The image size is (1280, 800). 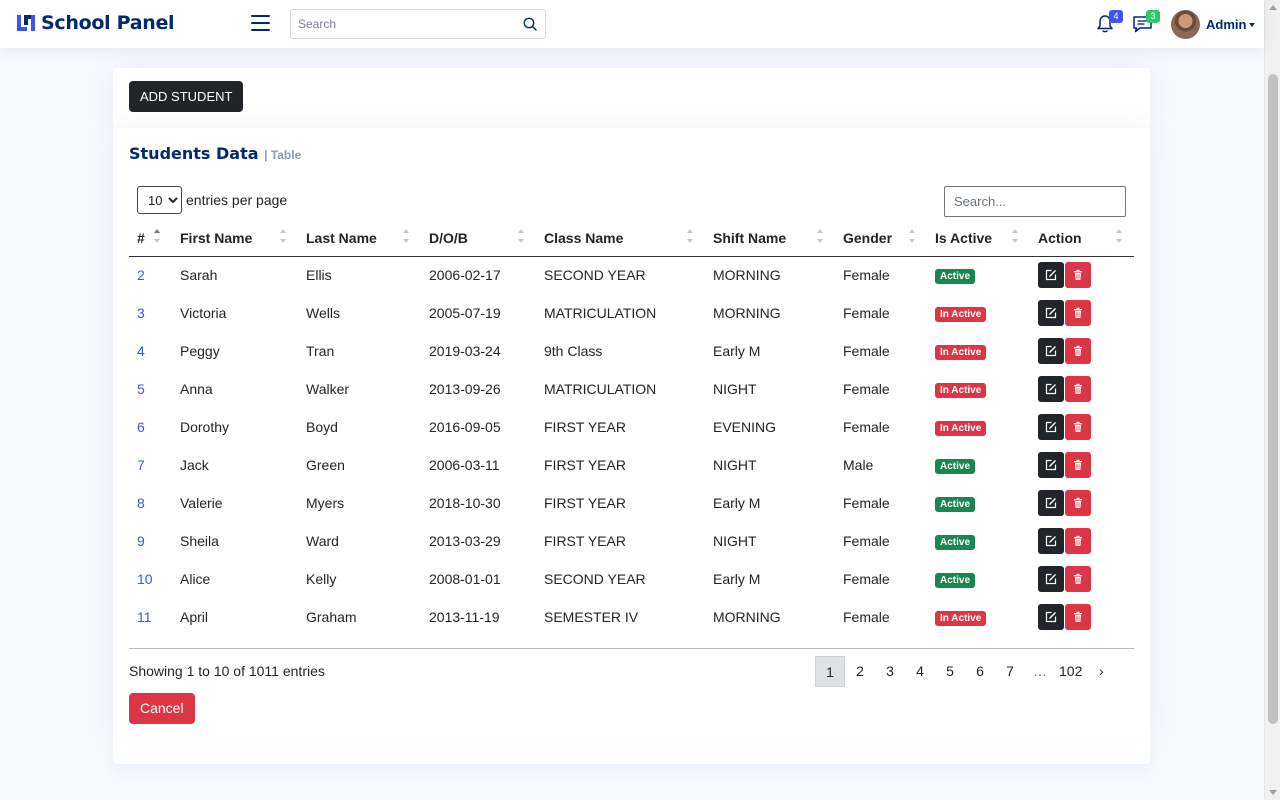 What do you see at coordinates (150, 541) in the screenshot?
I see `student-id-cell: 9` at bounding box center [150, 541].